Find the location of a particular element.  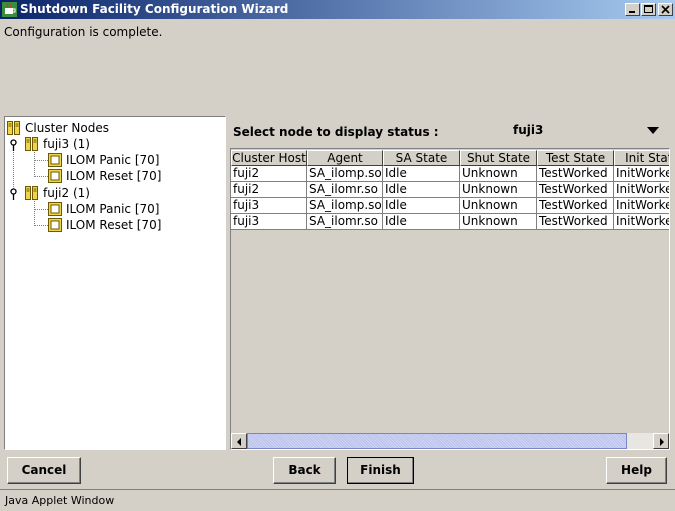

window-title: Shutdown Facility Configuration Wizard is located at coordinates (154, 9).